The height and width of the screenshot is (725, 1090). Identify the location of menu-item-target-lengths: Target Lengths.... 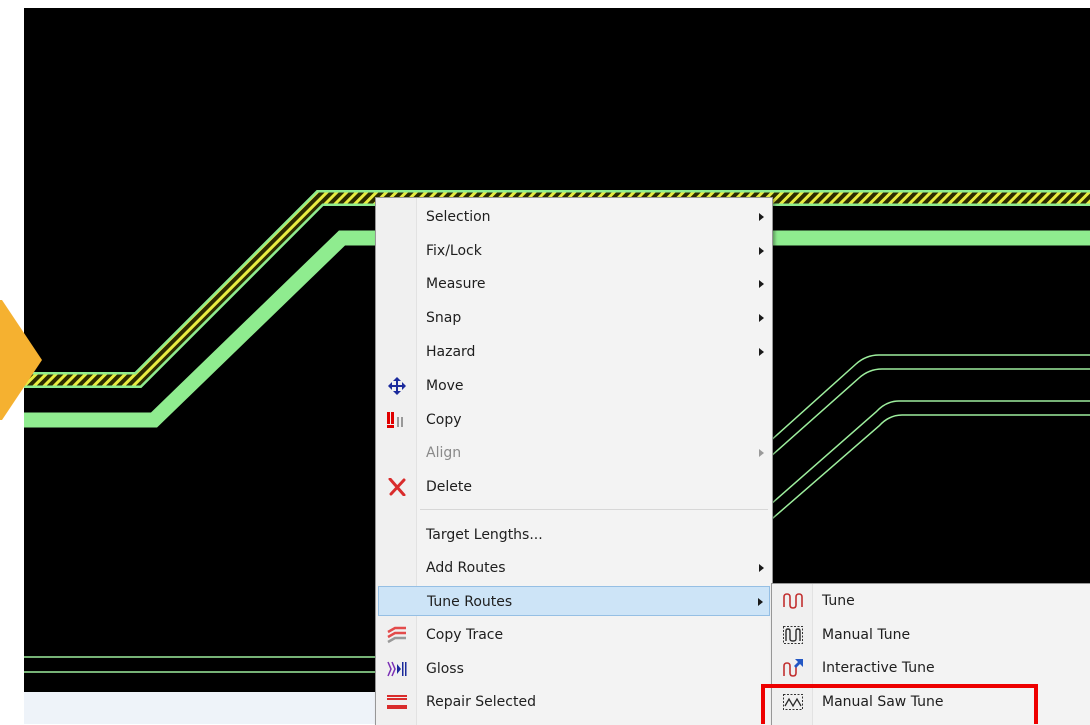
(574, 535).